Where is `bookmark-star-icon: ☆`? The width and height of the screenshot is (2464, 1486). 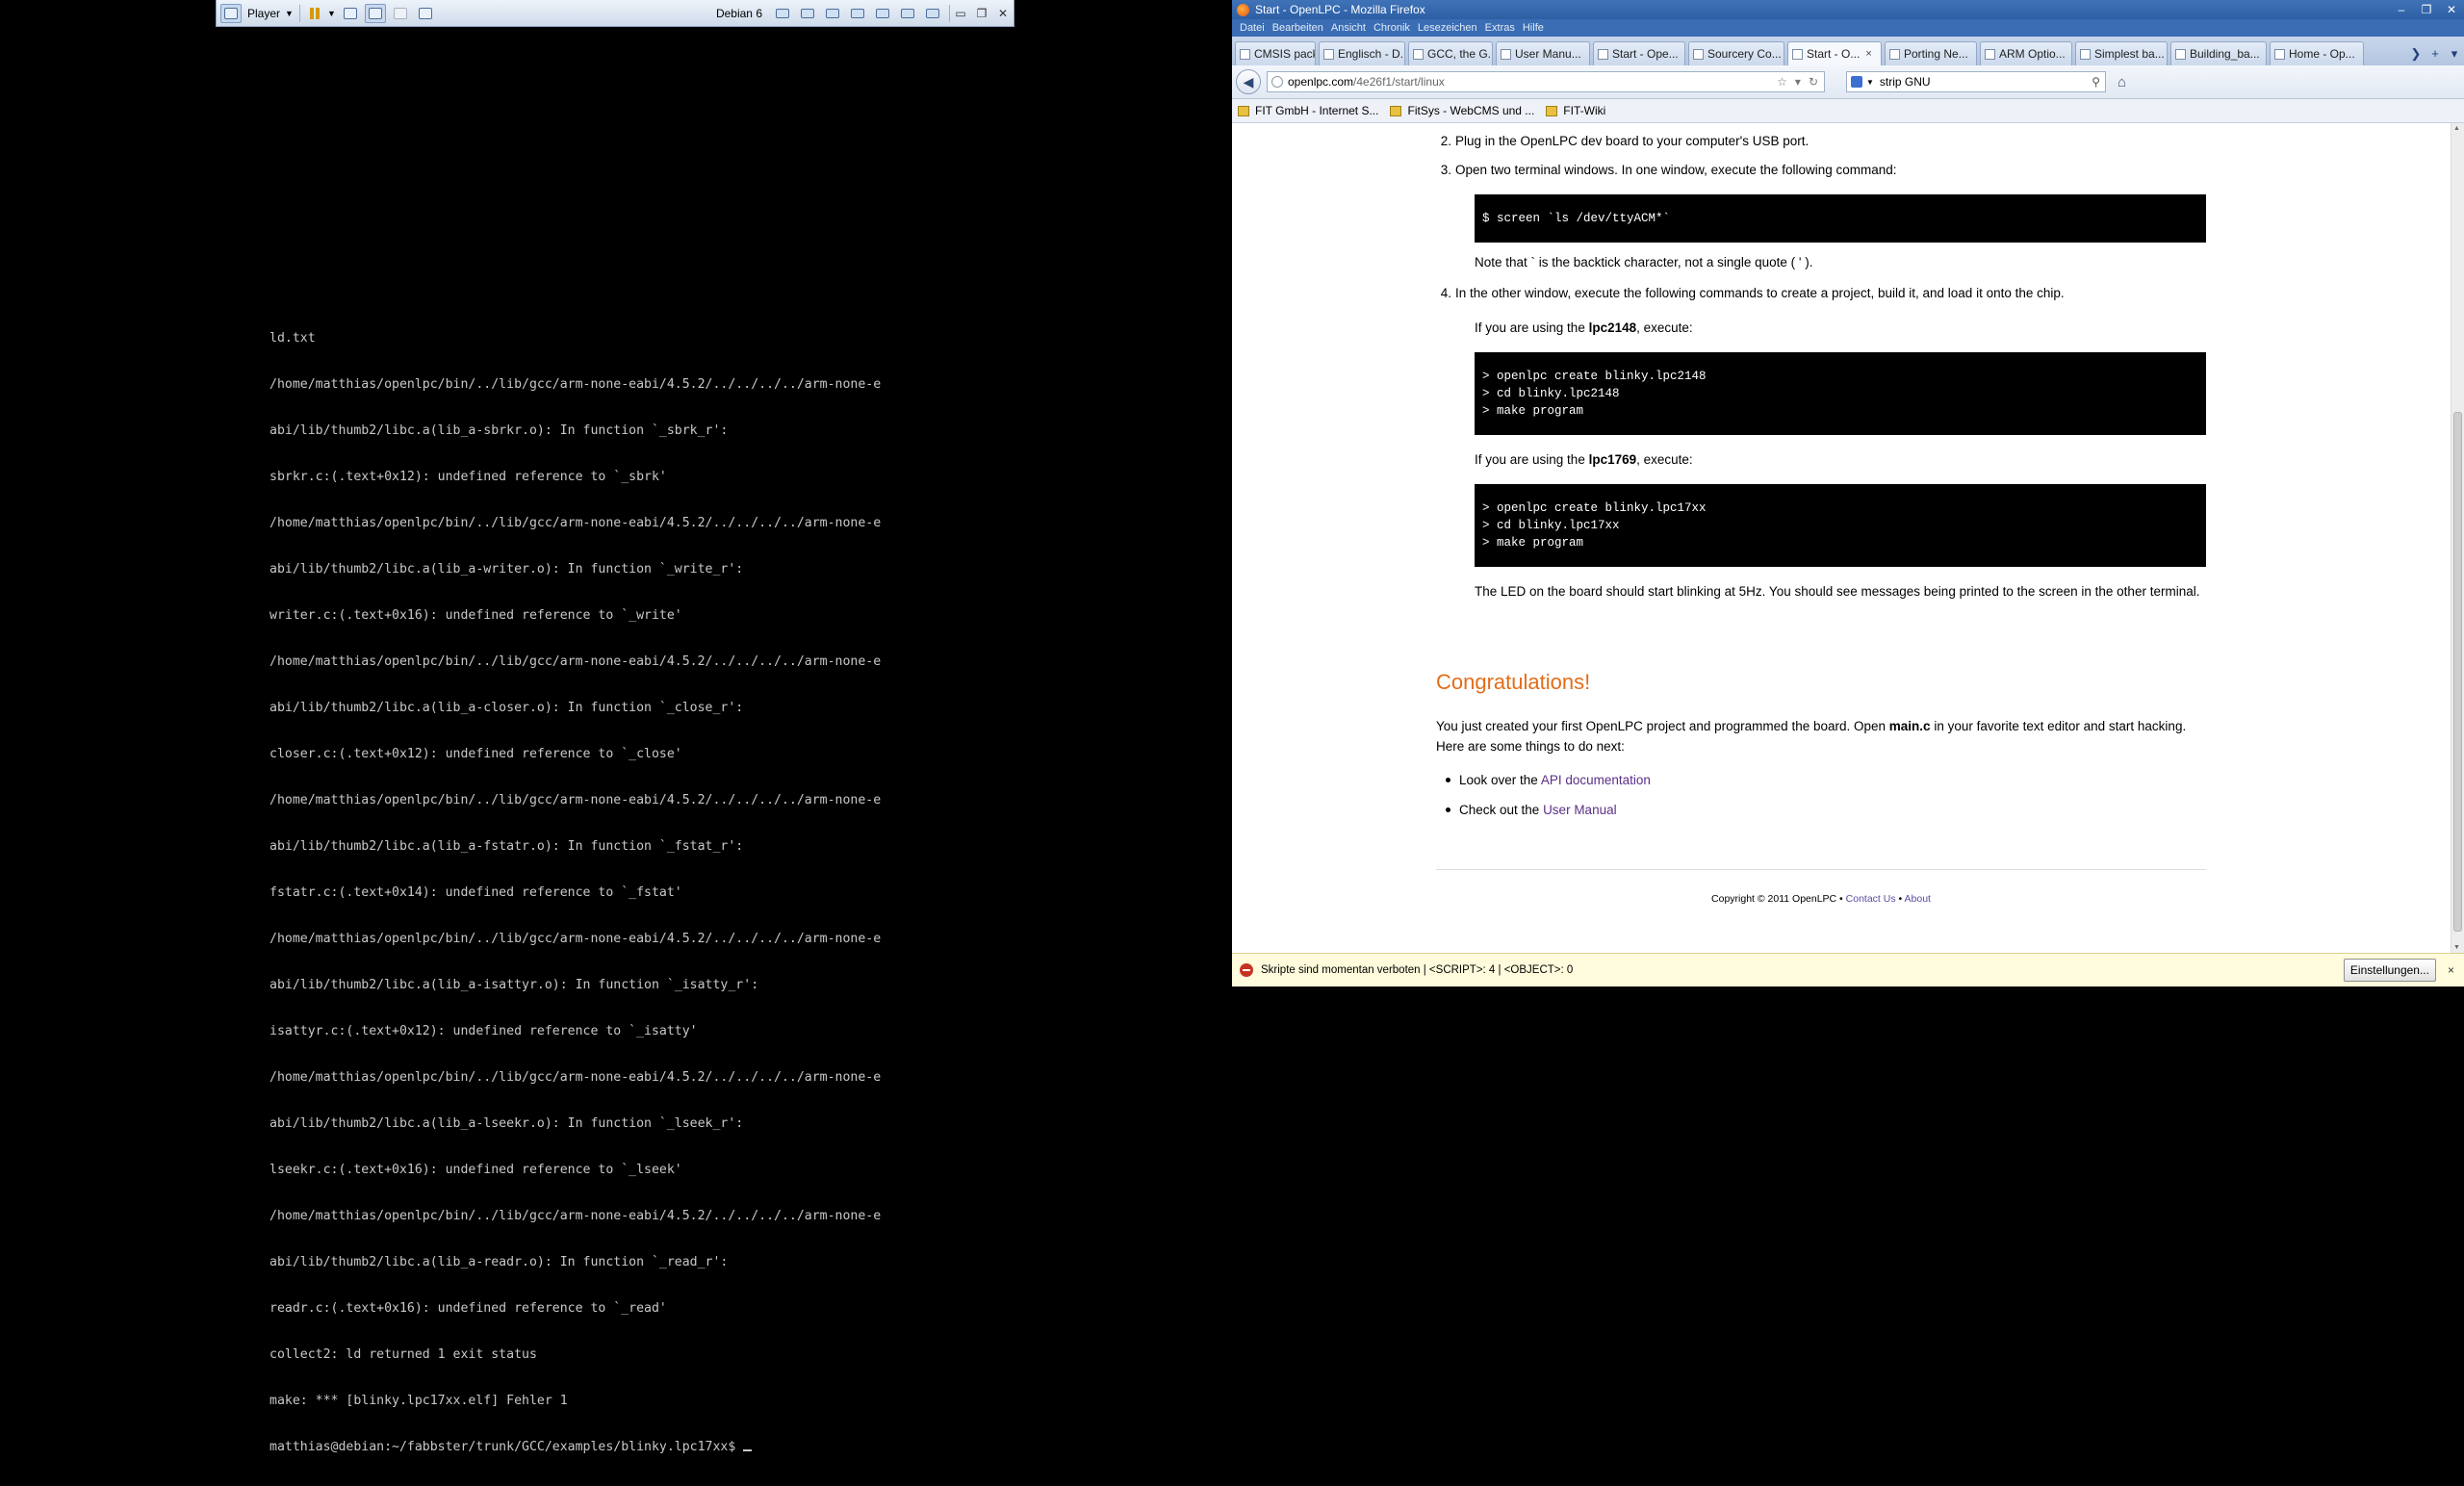 bookmark-star-icon: ☆ is located at coordinates (1782, 82).